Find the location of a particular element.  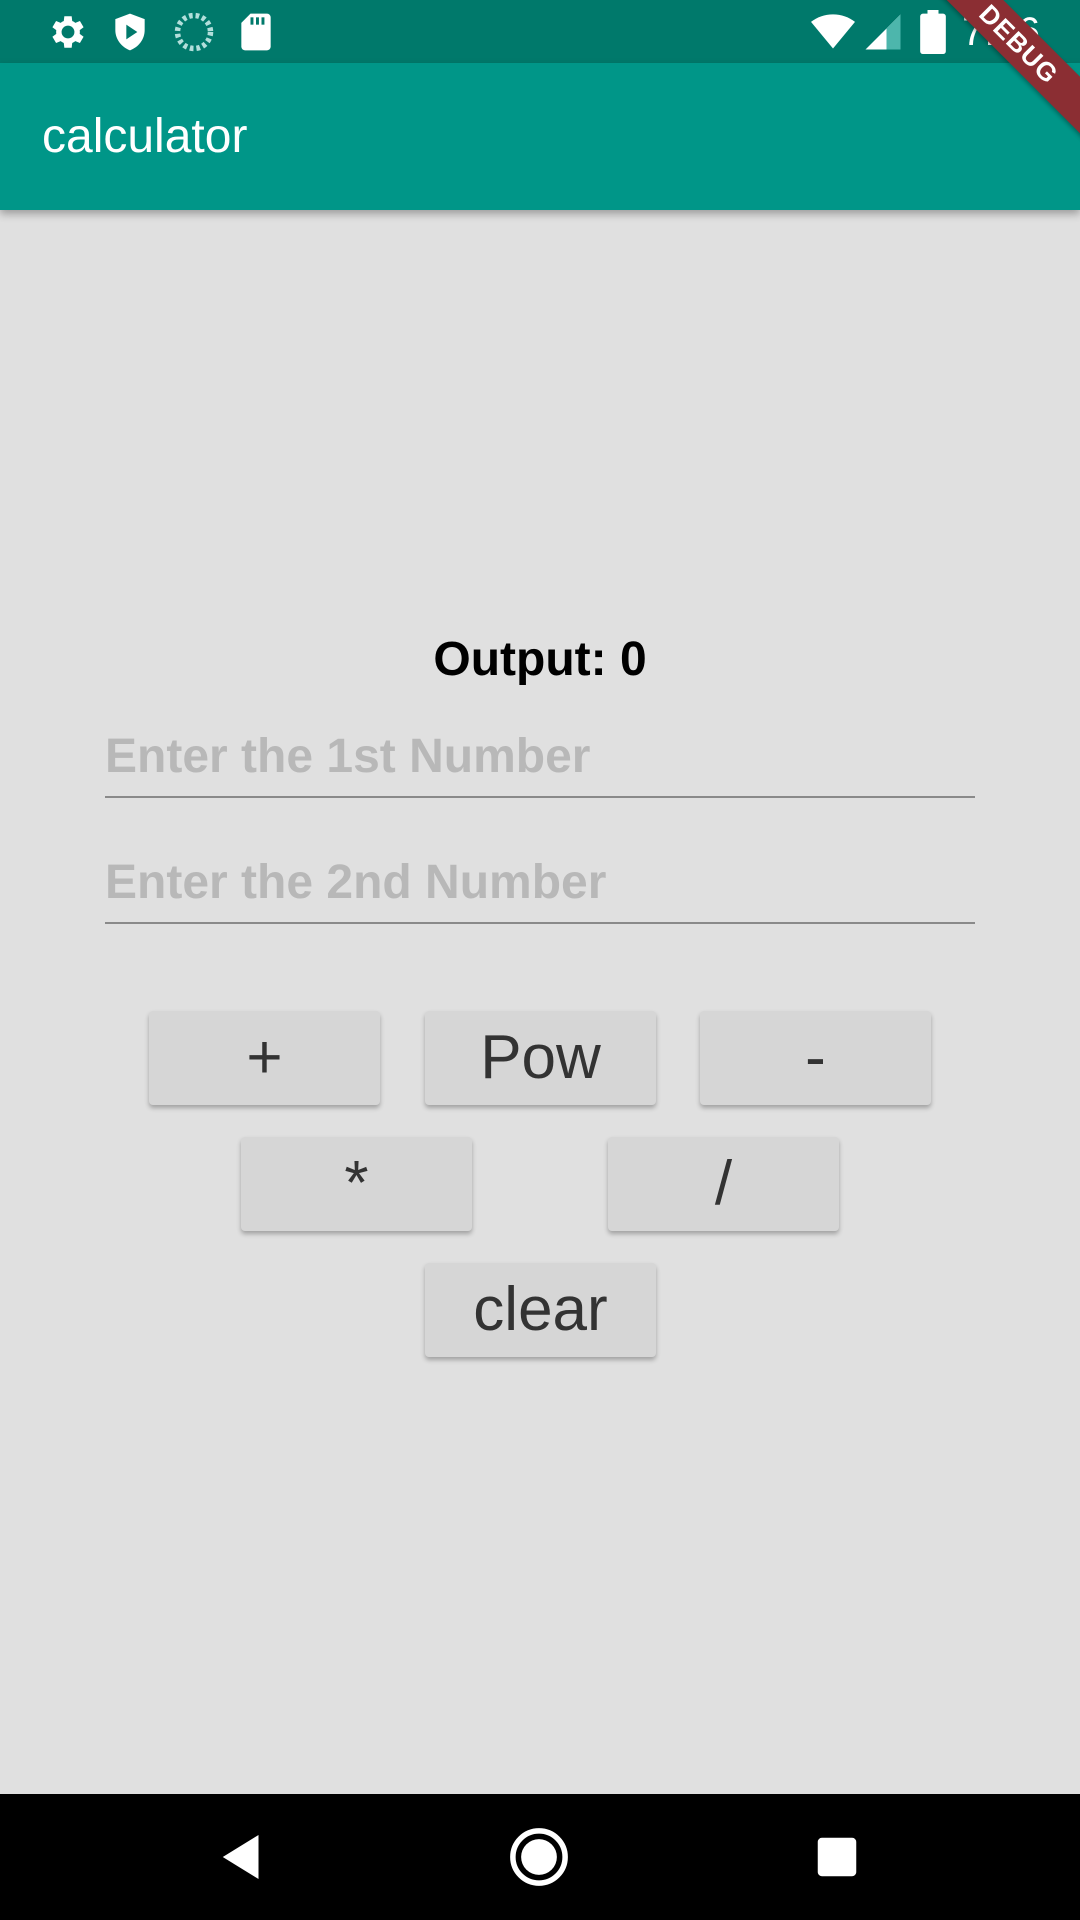

second-number-field is located at coordinates (540, 883).